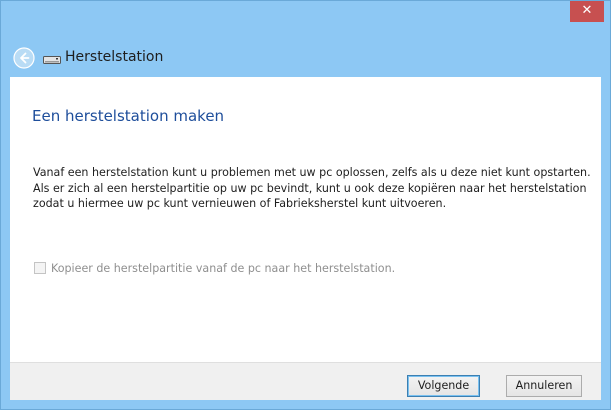 This screenshot has width=611, height=410. I want to click on cancel-button: Annuleren, so click(544, 386).